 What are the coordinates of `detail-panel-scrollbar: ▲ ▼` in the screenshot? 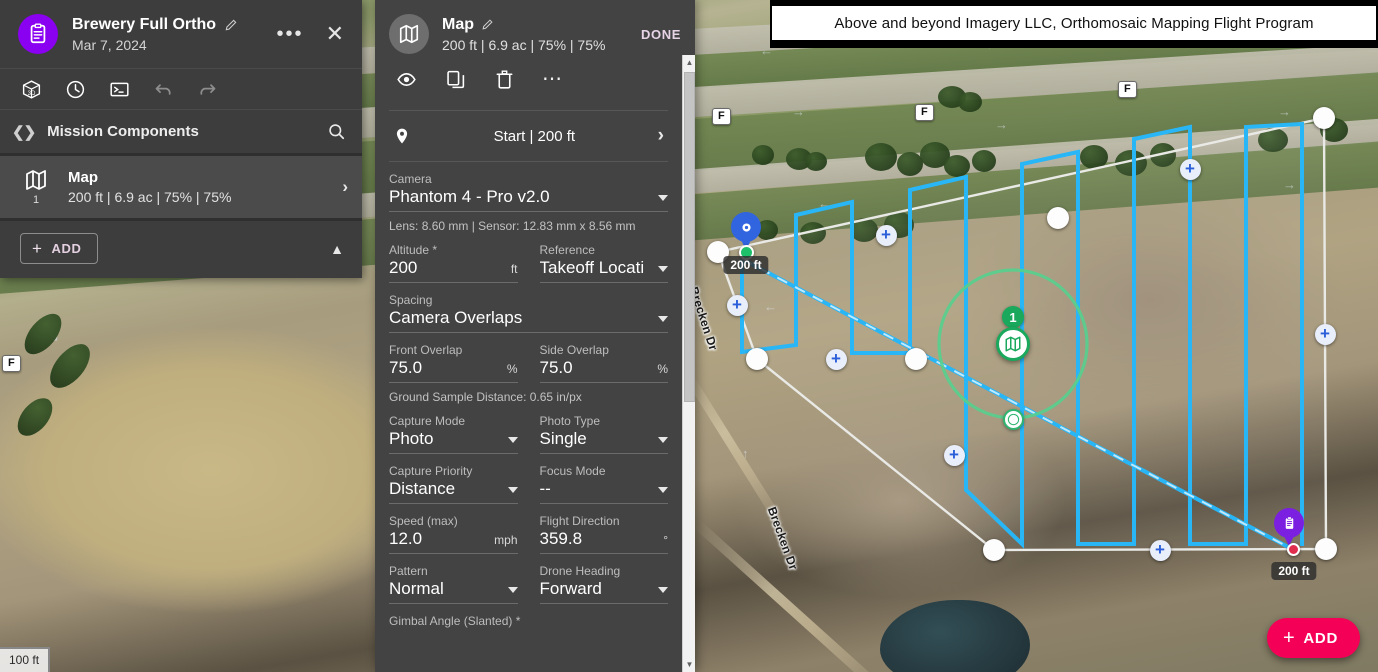 It's located at (688, 363).